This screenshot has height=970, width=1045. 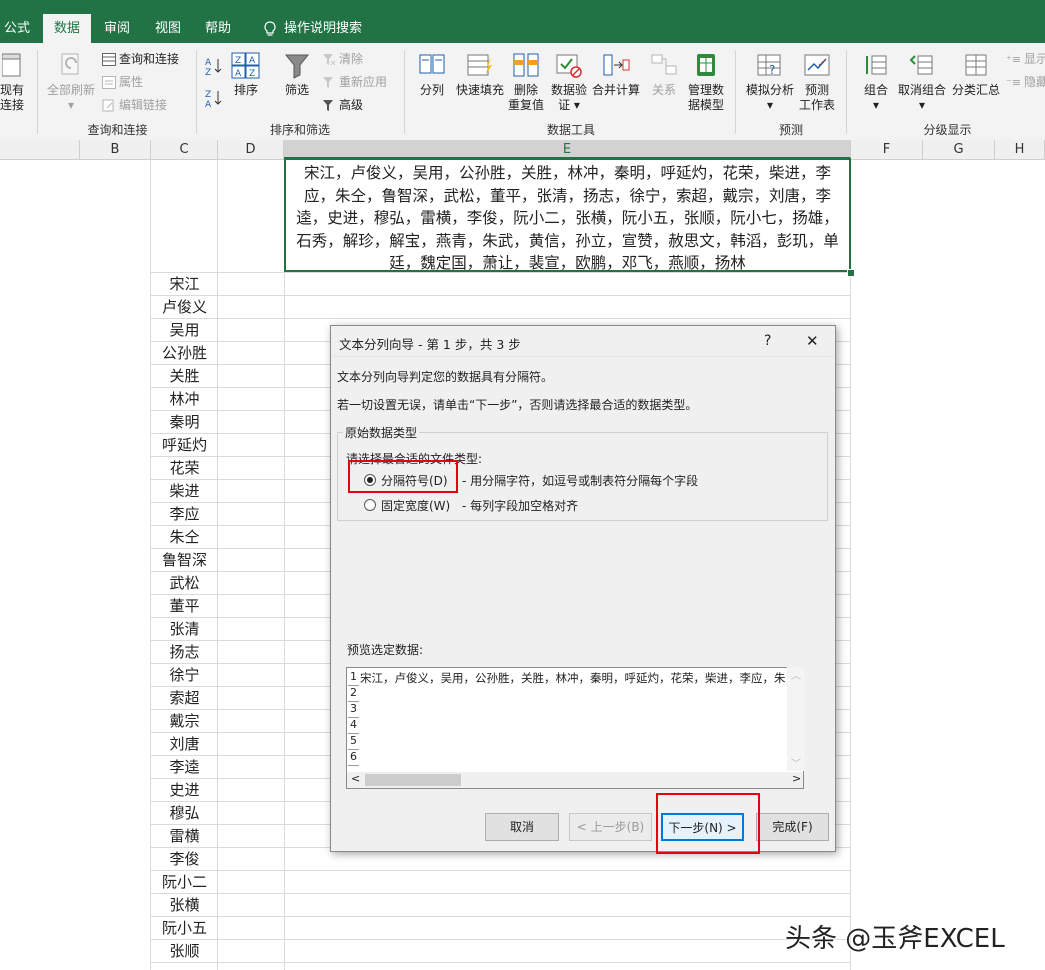 What do you see at coordinates (134, 105) in the screenshot?
I see `edit-links-button: 编辑链接` at bounding box center [134, 105].